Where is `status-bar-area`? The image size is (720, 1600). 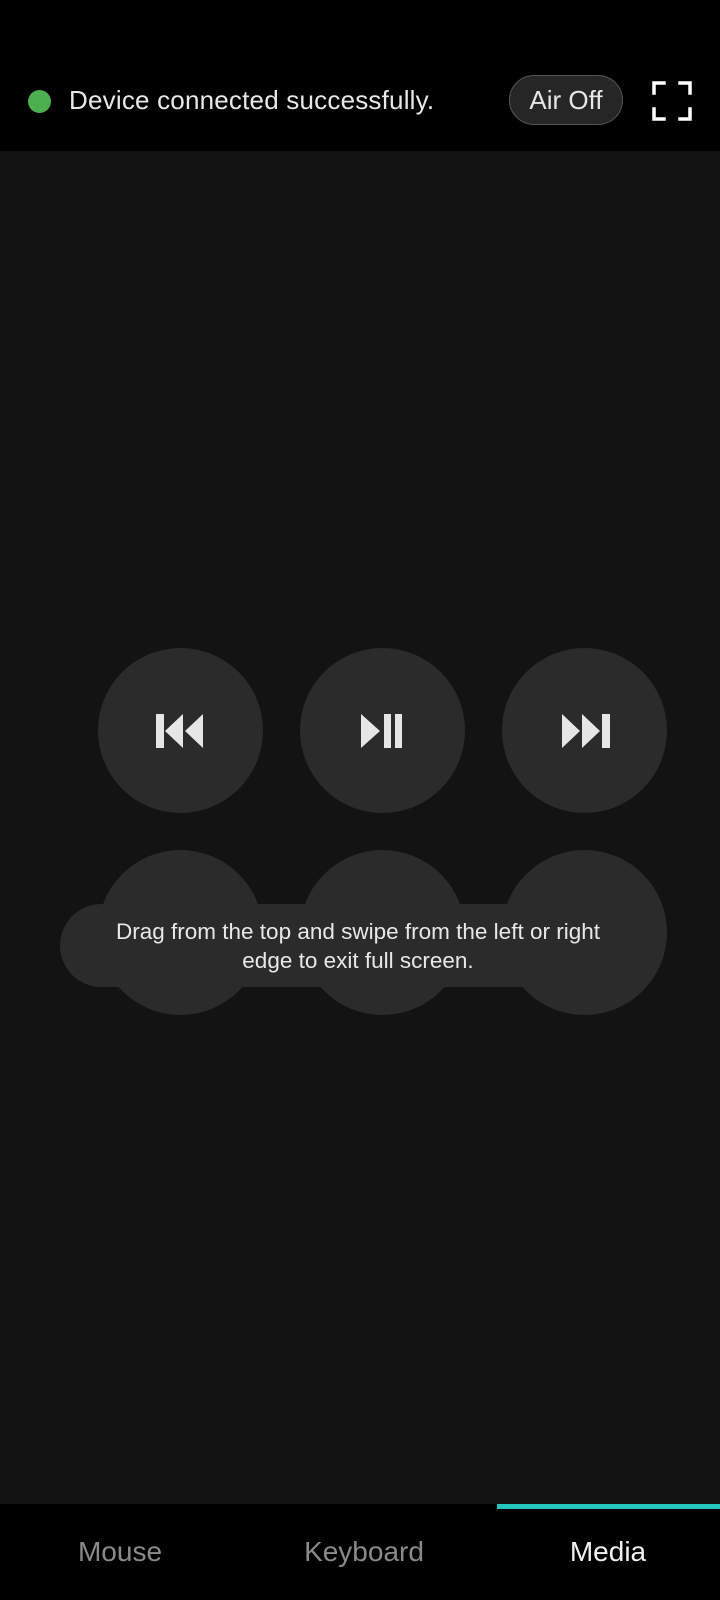
status-bar-area is located at coordinates (360, 24).